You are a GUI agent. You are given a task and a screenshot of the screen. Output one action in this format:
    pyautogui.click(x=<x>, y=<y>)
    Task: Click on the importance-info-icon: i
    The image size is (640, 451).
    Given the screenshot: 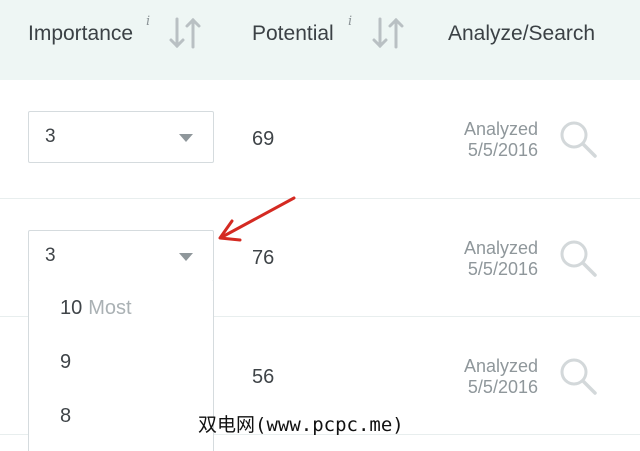 What is the action you would take?
    pyautogui.click(x=148, y=21)
    